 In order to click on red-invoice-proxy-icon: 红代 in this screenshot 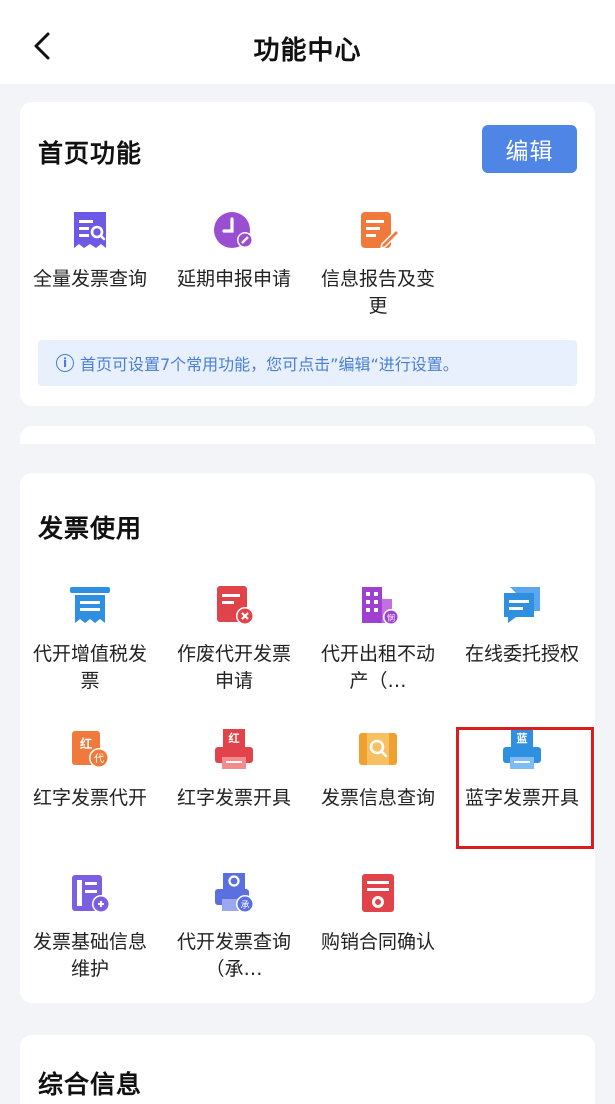, I will do `click(90, 749)`.